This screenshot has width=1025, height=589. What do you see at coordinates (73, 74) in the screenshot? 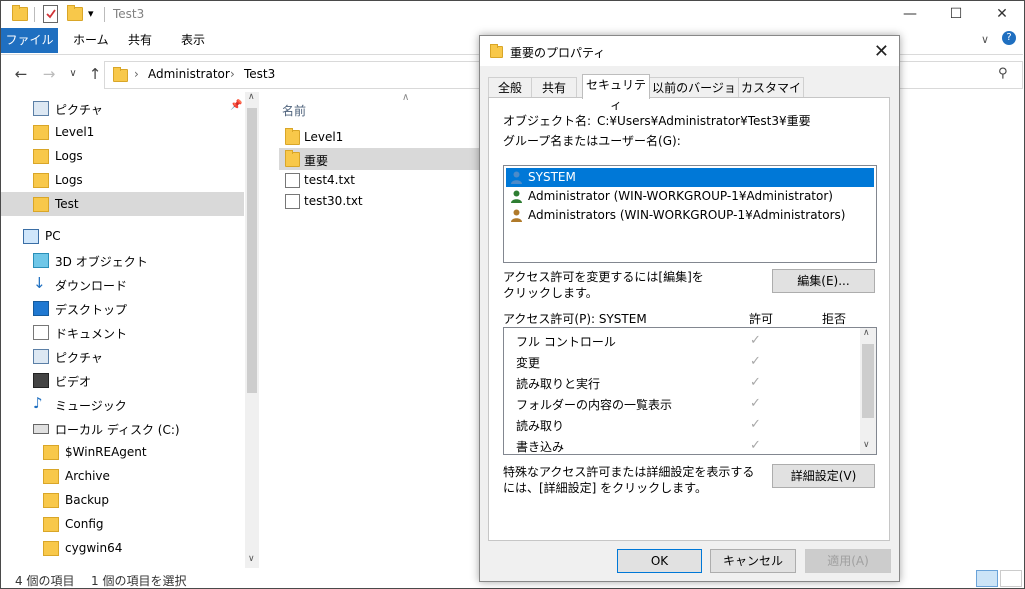
I see `recent-locations-icon: ∨` at bounding box center [73, 74].